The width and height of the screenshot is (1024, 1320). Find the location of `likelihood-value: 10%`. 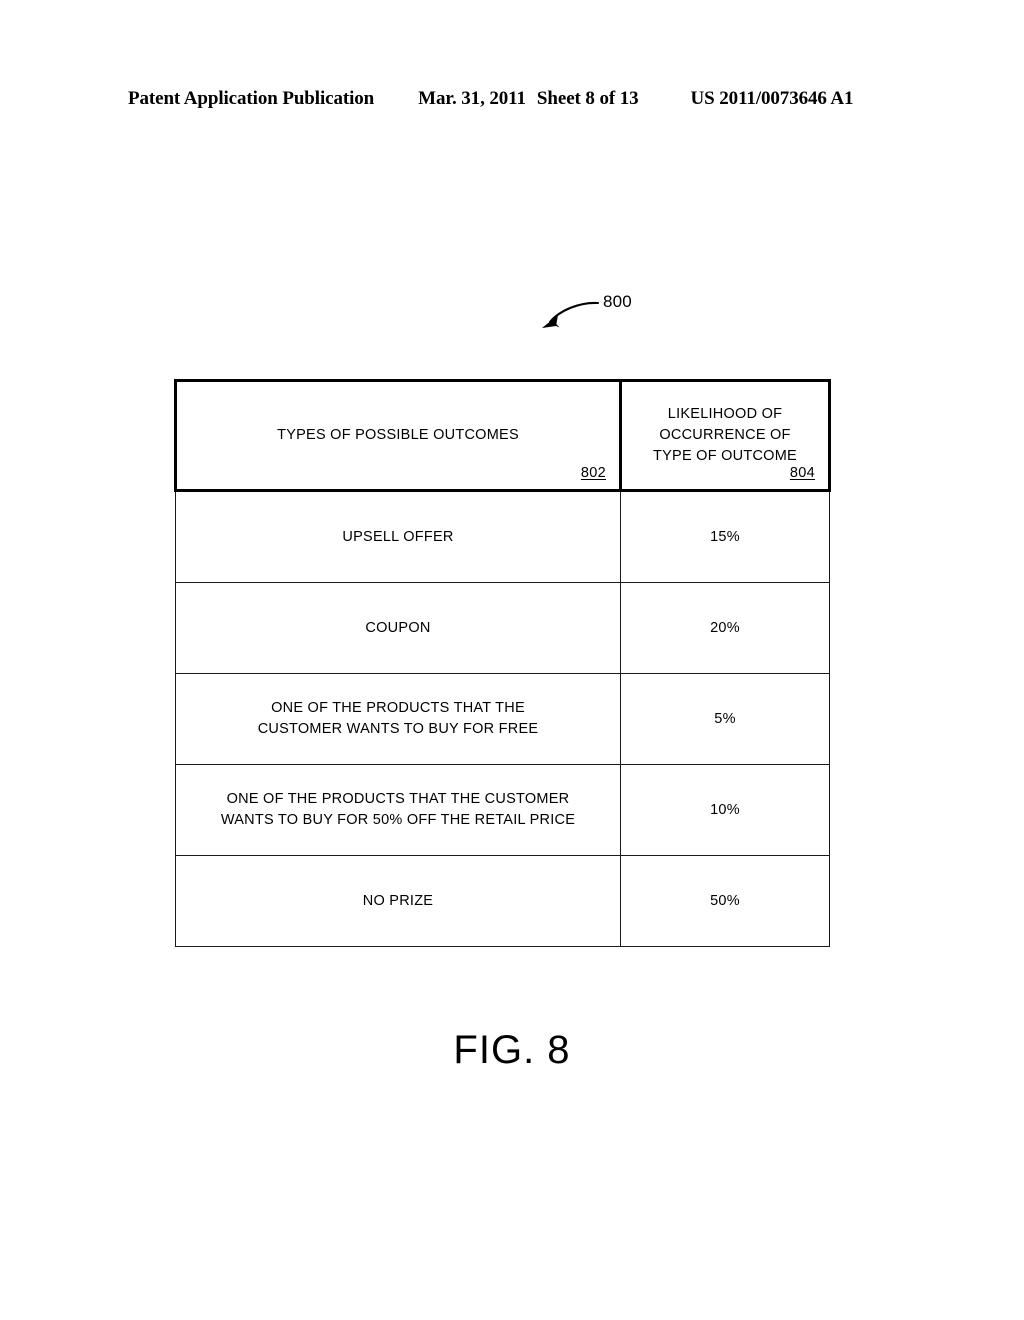

likelihood-value: 10% is located at coordinates (725, 809).